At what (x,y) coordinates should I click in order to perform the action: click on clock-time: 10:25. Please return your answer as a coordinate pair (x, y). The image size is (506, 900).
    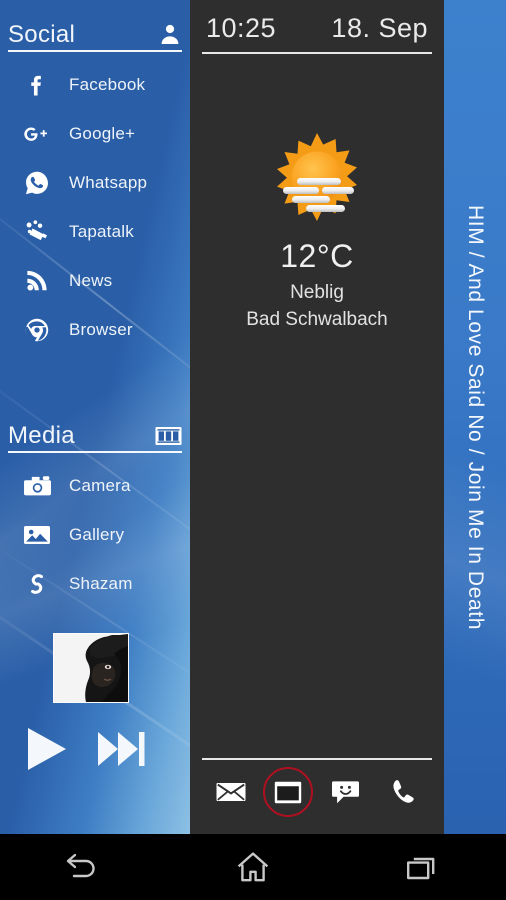
    Looking at the image, I should click on (241, 27).